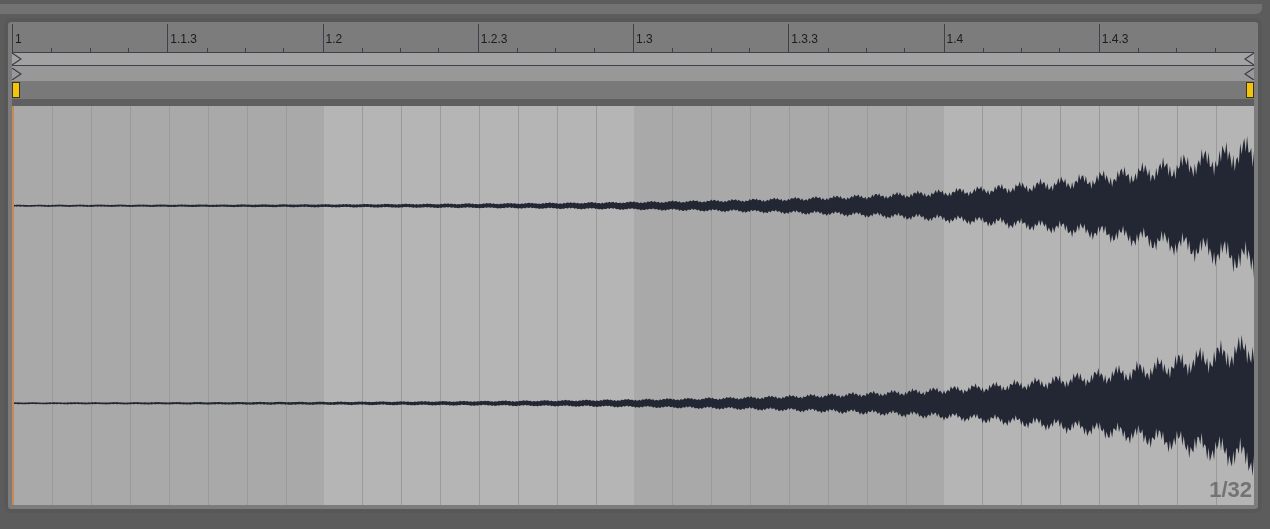 This screenshot has width=1270, height=529. Describe the element at coordinates (1249, 59) in the screenshot. I see `loop-end-icon` at that location.